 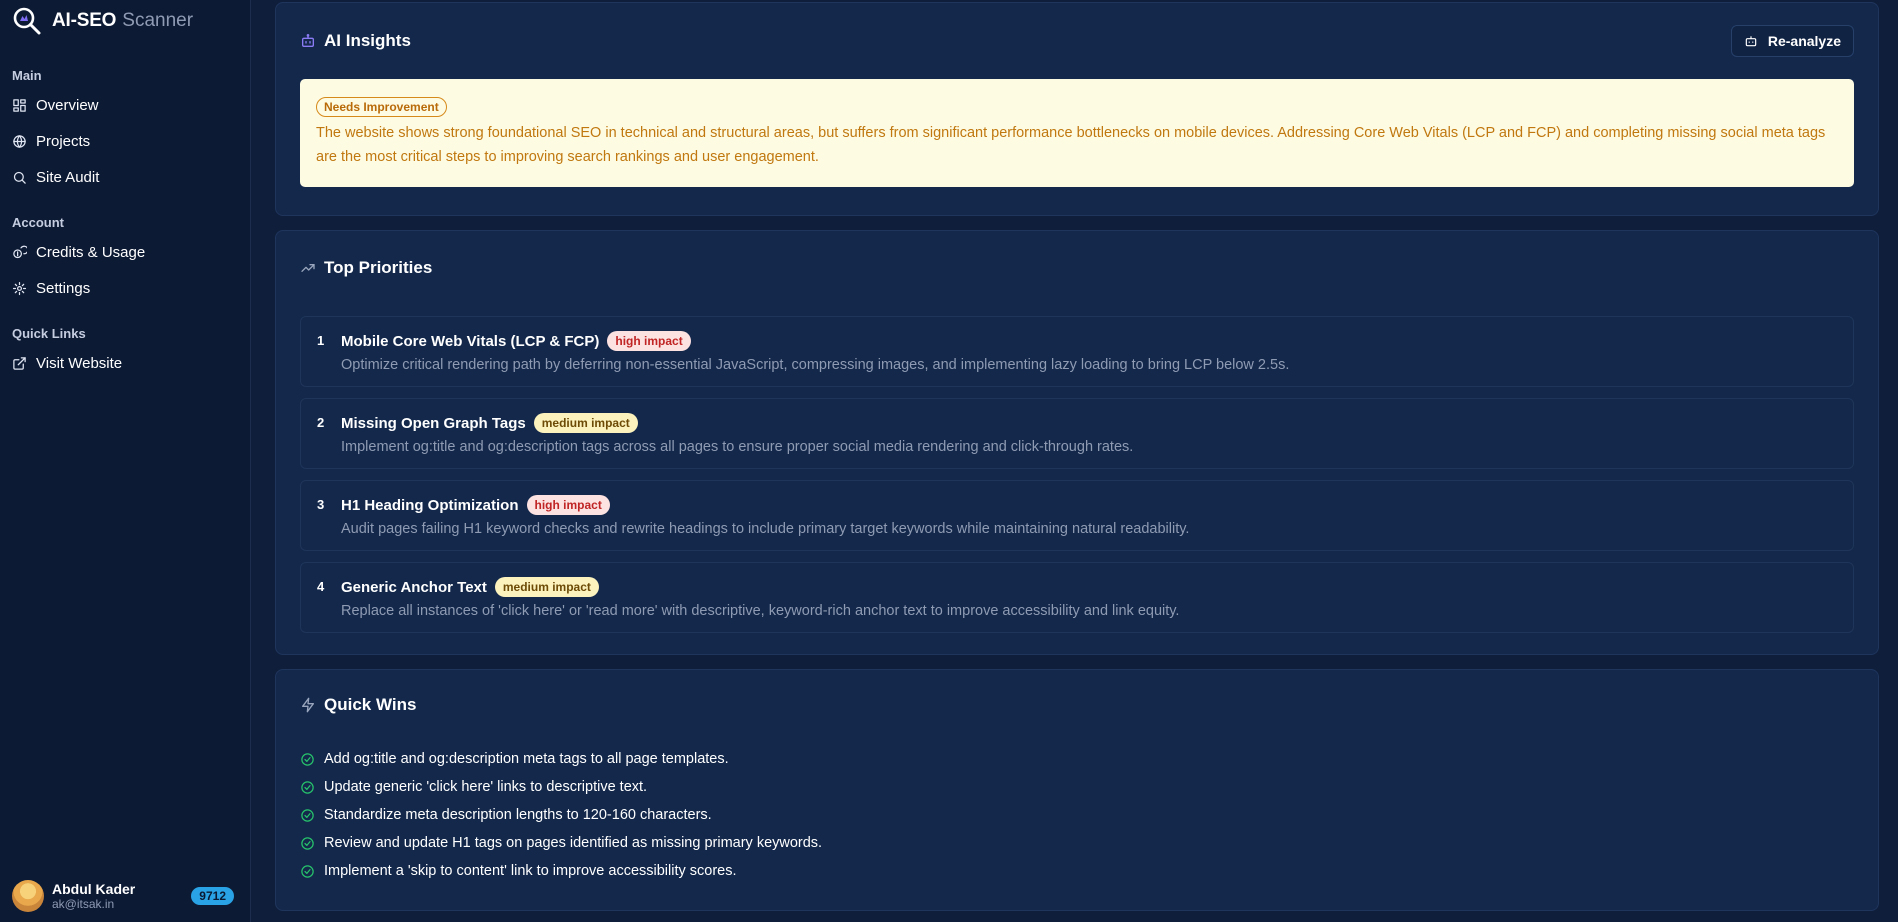 I want to click on grid-icon, so click(x=19, y=105).